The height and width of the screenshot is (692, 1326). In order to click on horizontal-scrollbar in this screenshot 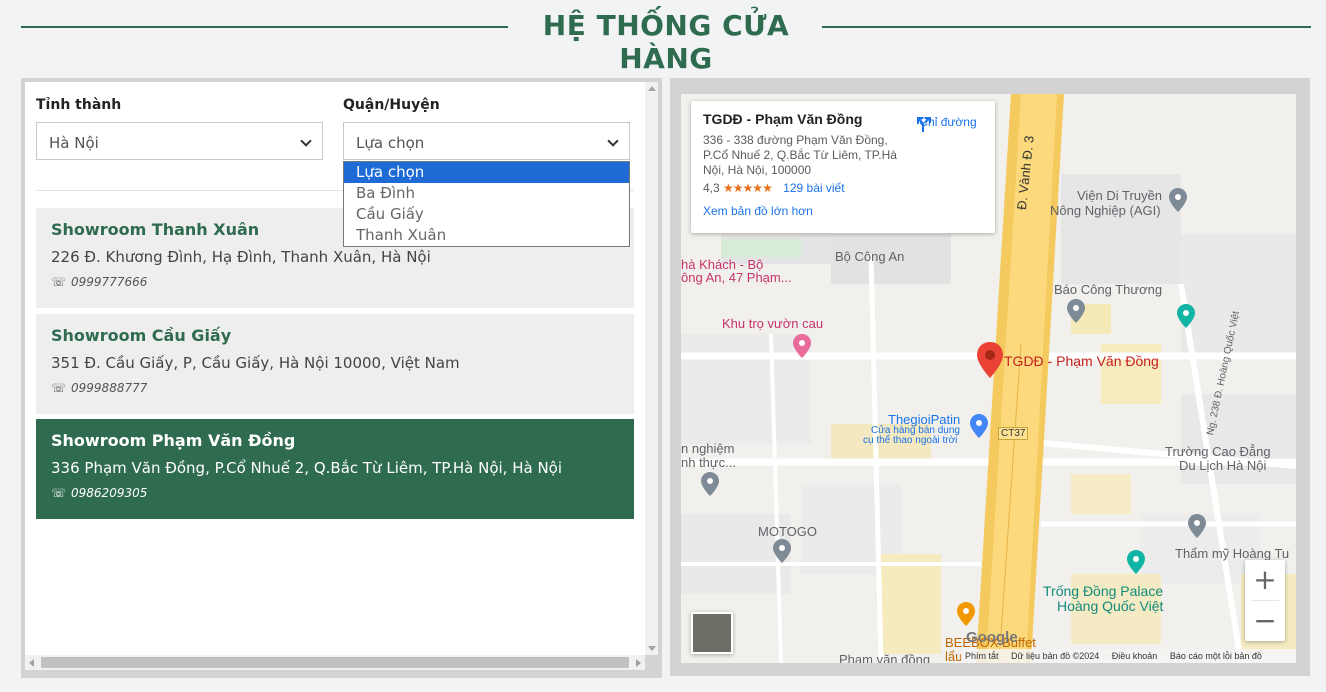, I will do `click(335, 662)`.